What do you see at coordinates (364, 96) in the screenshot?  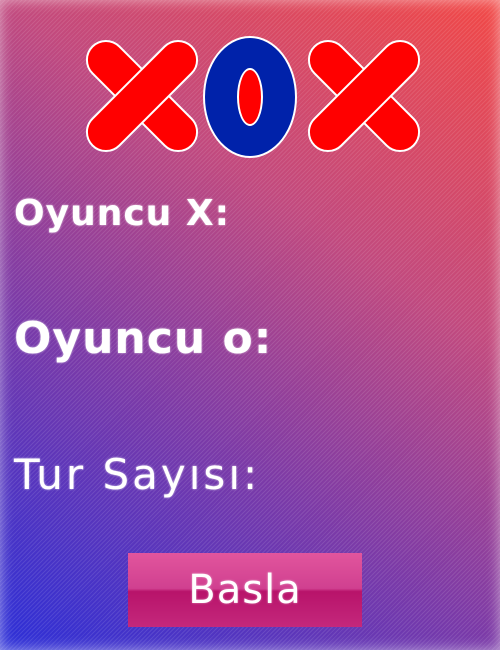 I see `logo-x-right` at bounding box center [364, 96].